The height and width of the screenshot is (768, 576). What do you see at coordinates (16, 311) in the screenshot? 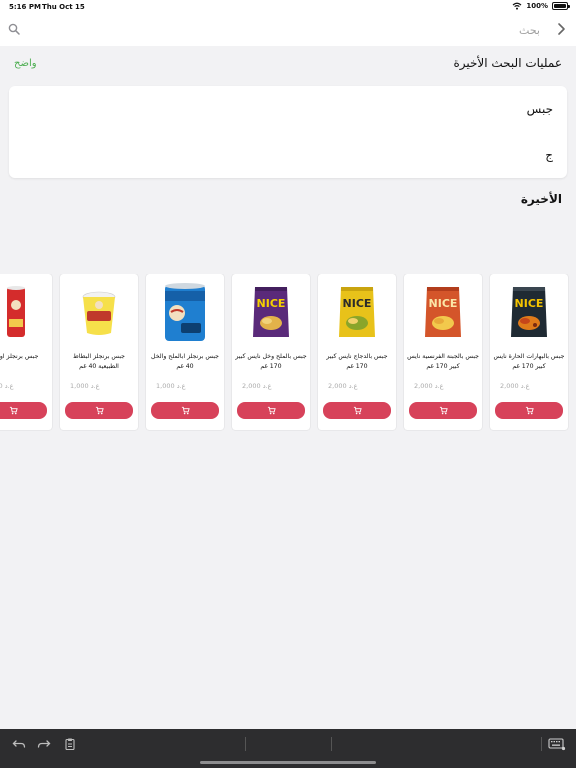
I see `product-image-pringles-red` at bounding box center [16, 311].